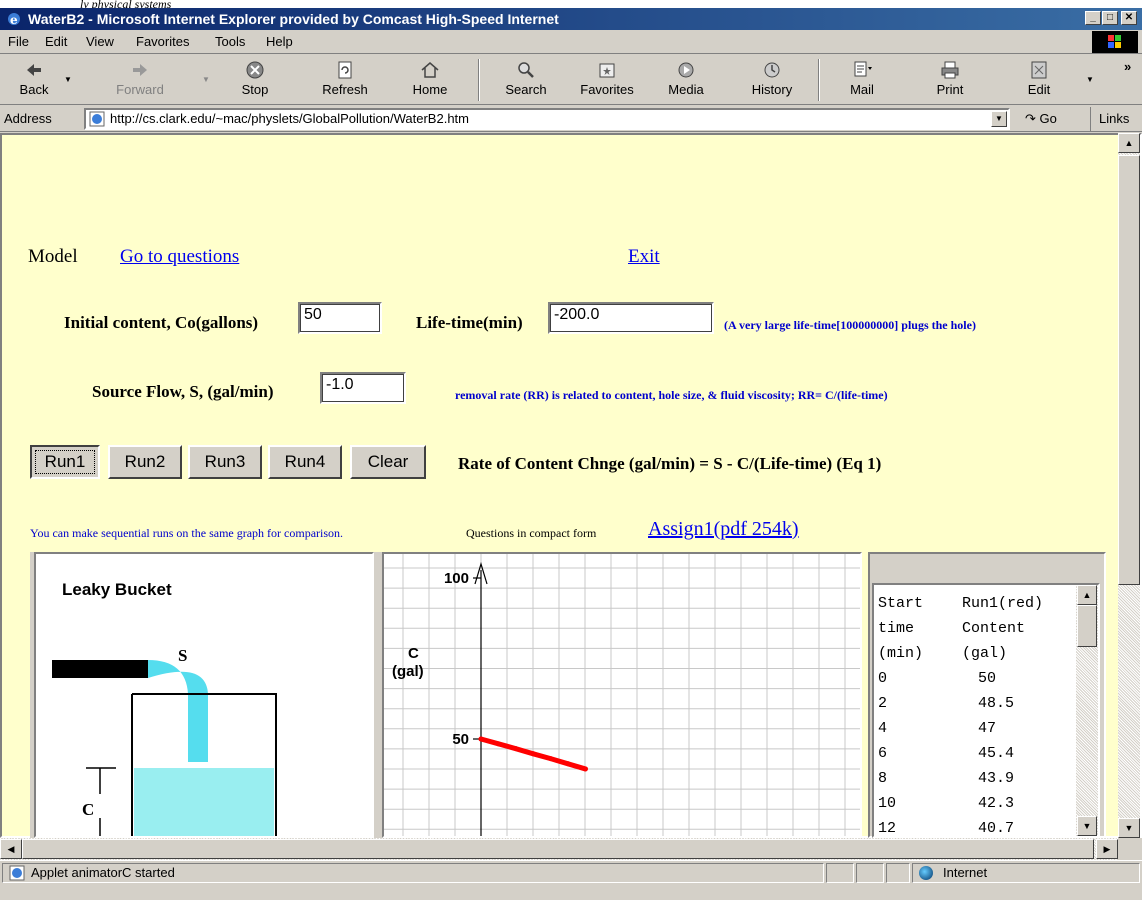  Describe the element at coordinates (206, 79) in the screenshot. I see `forward-dropdown-icon: ▼` at that location.